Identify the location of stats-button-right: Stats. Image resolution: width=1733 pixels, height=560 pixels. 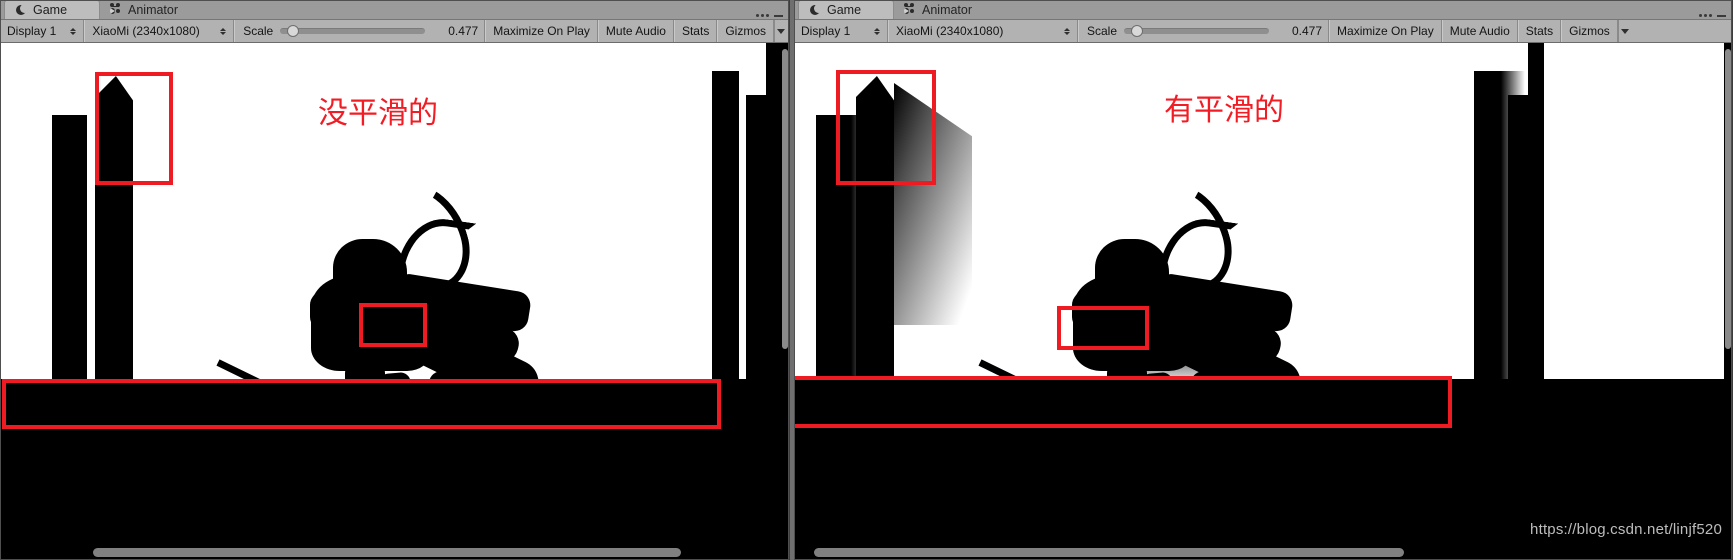
(1539, 31).